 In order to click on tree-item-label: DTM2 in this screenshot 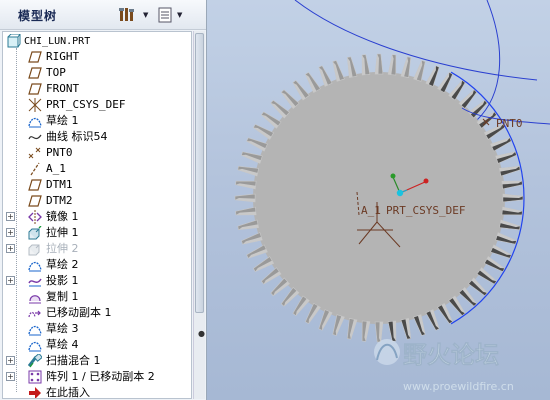, I will do `click(59, 200)`.